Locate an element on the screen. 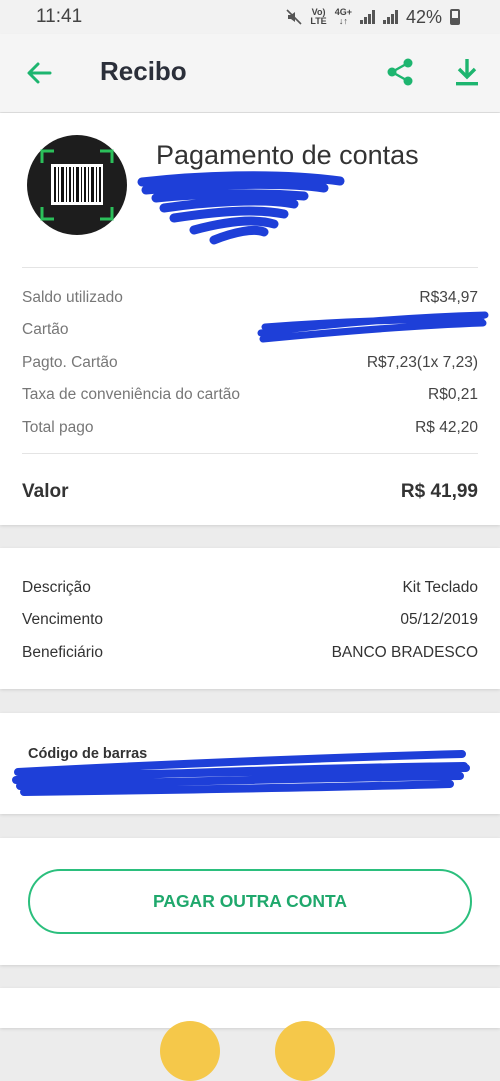  bill-row-vencimento: Vencimento 05/12/2019 is located at coordinates (250, 619).